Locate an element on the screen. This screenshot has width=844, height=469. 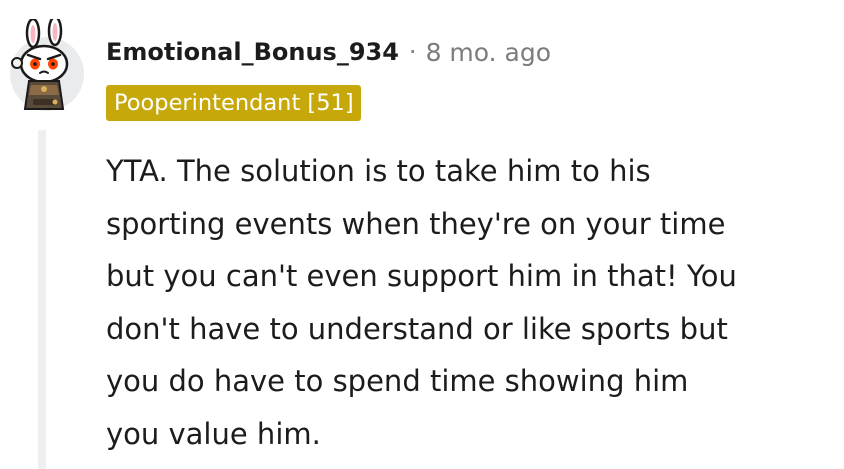
author-username: Emotional_Bonus_934 is located at coordinates (252, 52).